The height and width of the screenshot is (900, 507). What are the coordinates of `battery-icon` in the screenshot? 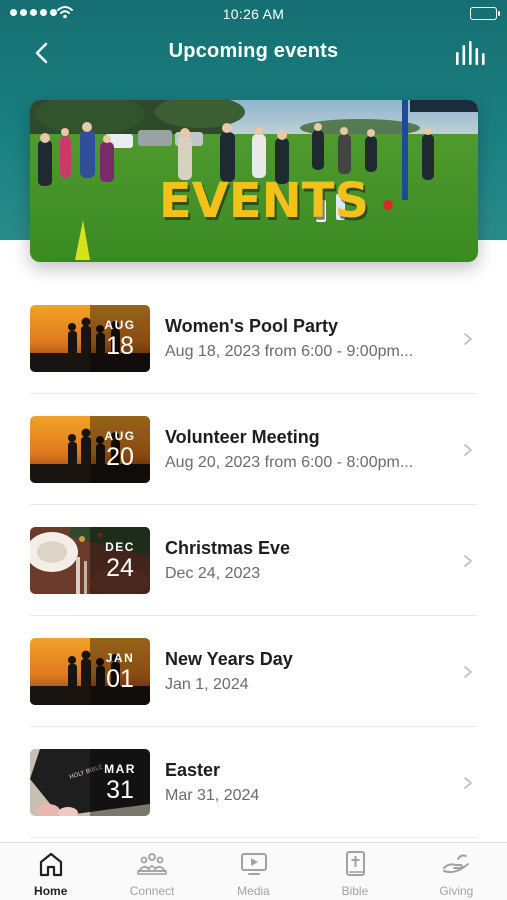 It's located at (485, 13).